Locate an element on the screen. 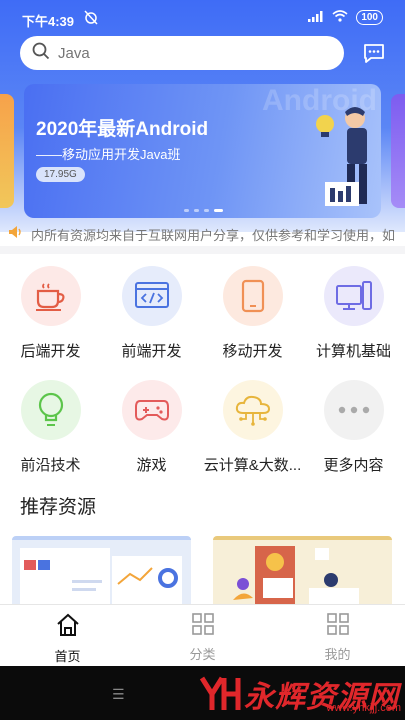 This screenshot has width=405, height=720. category-mobile: 移动开发 is located at coordinates (252, 316).